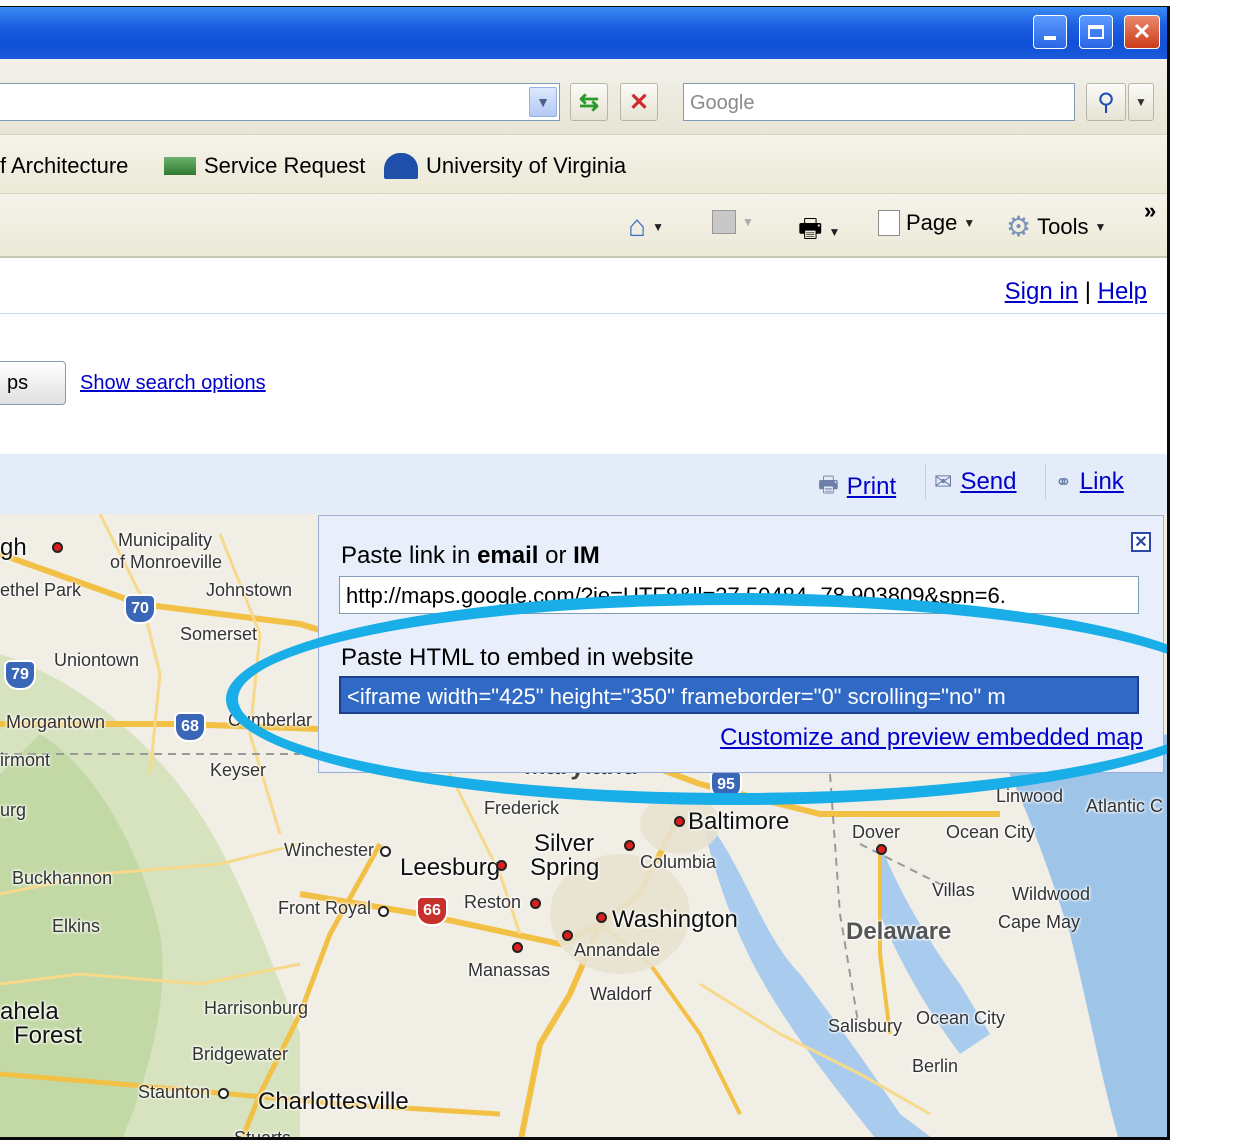 The height and width of the screenshot is (1143, 1243). Describe the element at coordinates (76, 926) in the screenshot. I see `map-label: Elkins` at that location.